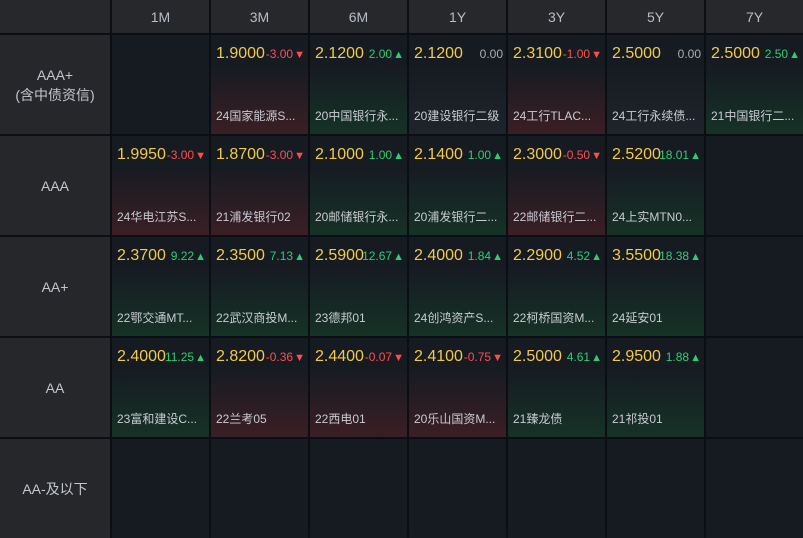  Describe the element at coordinates (55, 74) in the screenshot. I see `rating-name: AAA+` at that location.